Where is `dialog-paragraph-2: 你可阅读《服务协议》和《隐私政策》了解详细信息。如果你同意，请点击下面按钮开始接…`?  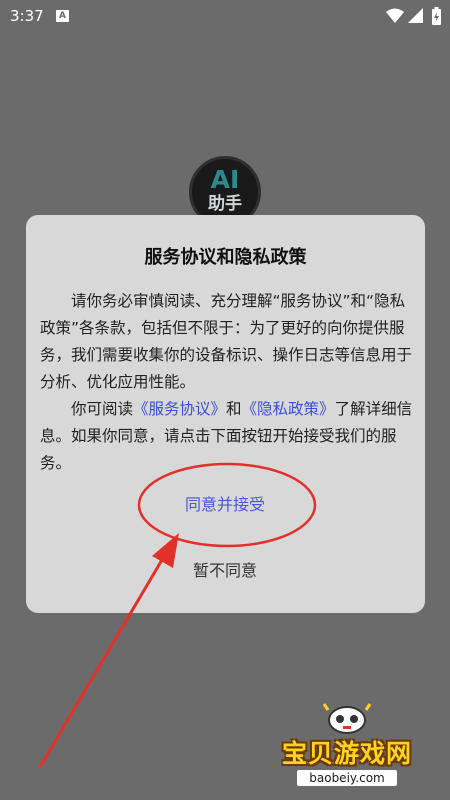
dialog-paragraph-2: 你可阅读《服务协议》和《隐私政策》了解详细信息。如果你同意，请点击下面按钮开始接… is located at coordinates (227, 436).